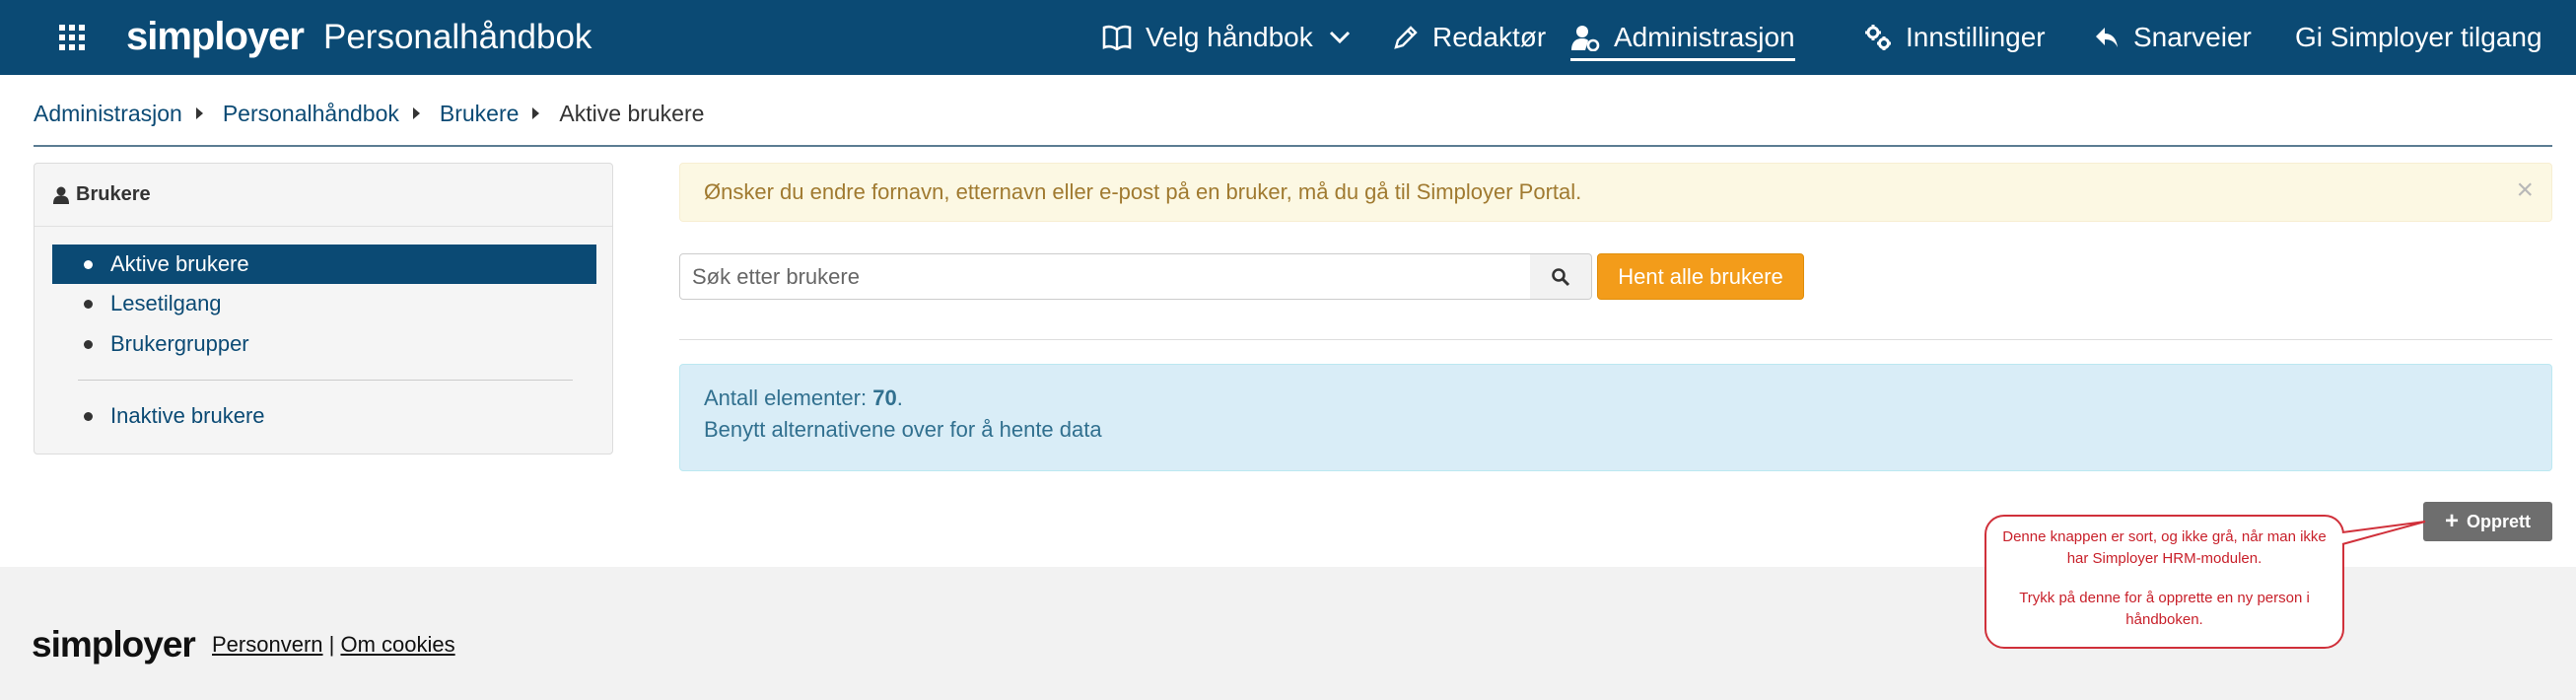 The height and width of the screenshot is (700, 2576). I want to click on pencil-icon, so click(1406, 37).